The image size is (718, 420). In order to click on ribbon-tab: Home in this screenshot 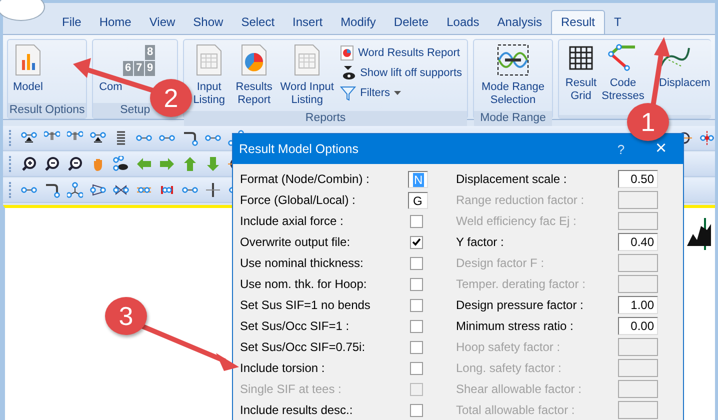, I will do `click(115, 22)`.